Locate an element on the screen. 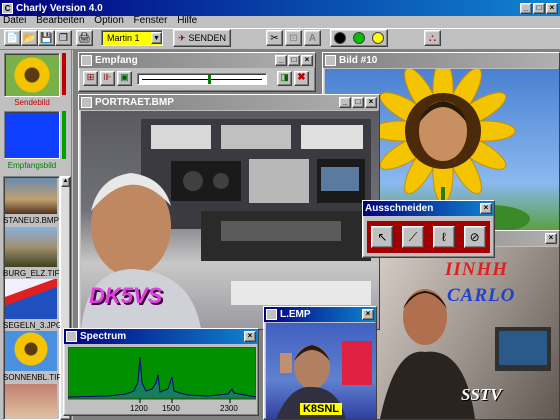 The image size is (560, 420). receive-indicator is located at coordinates (64, 135).